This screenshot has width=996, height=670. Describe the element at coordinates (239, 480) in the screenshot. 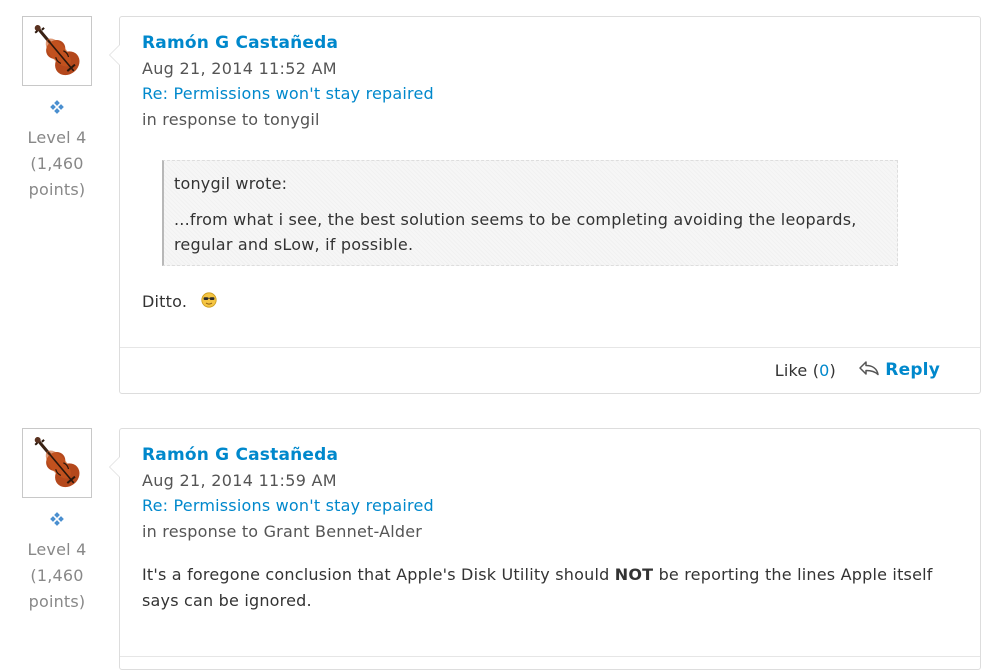

I see `post-date: Aug 21, 2014 11:59 AM` at that location.